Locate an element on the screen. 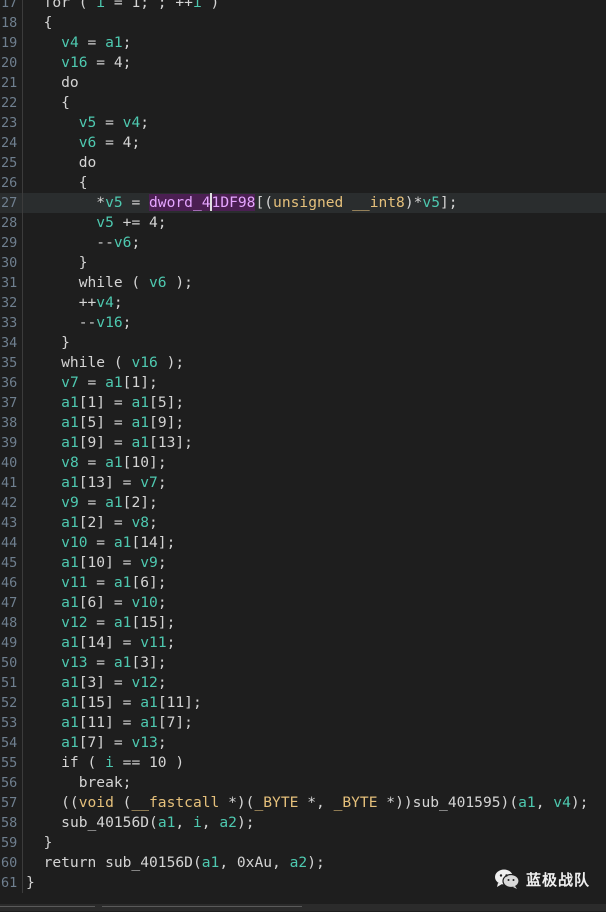 The image size is (606, 912). code-line: 38 a1[5] = a1[9]; is located at coordinates (303, 423).